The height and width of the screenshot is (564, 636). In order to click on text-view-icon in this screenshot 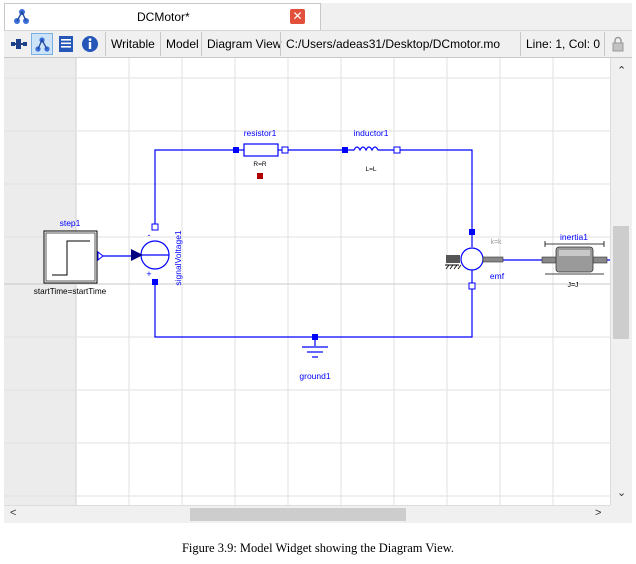, I will do `click(66, 44)`.